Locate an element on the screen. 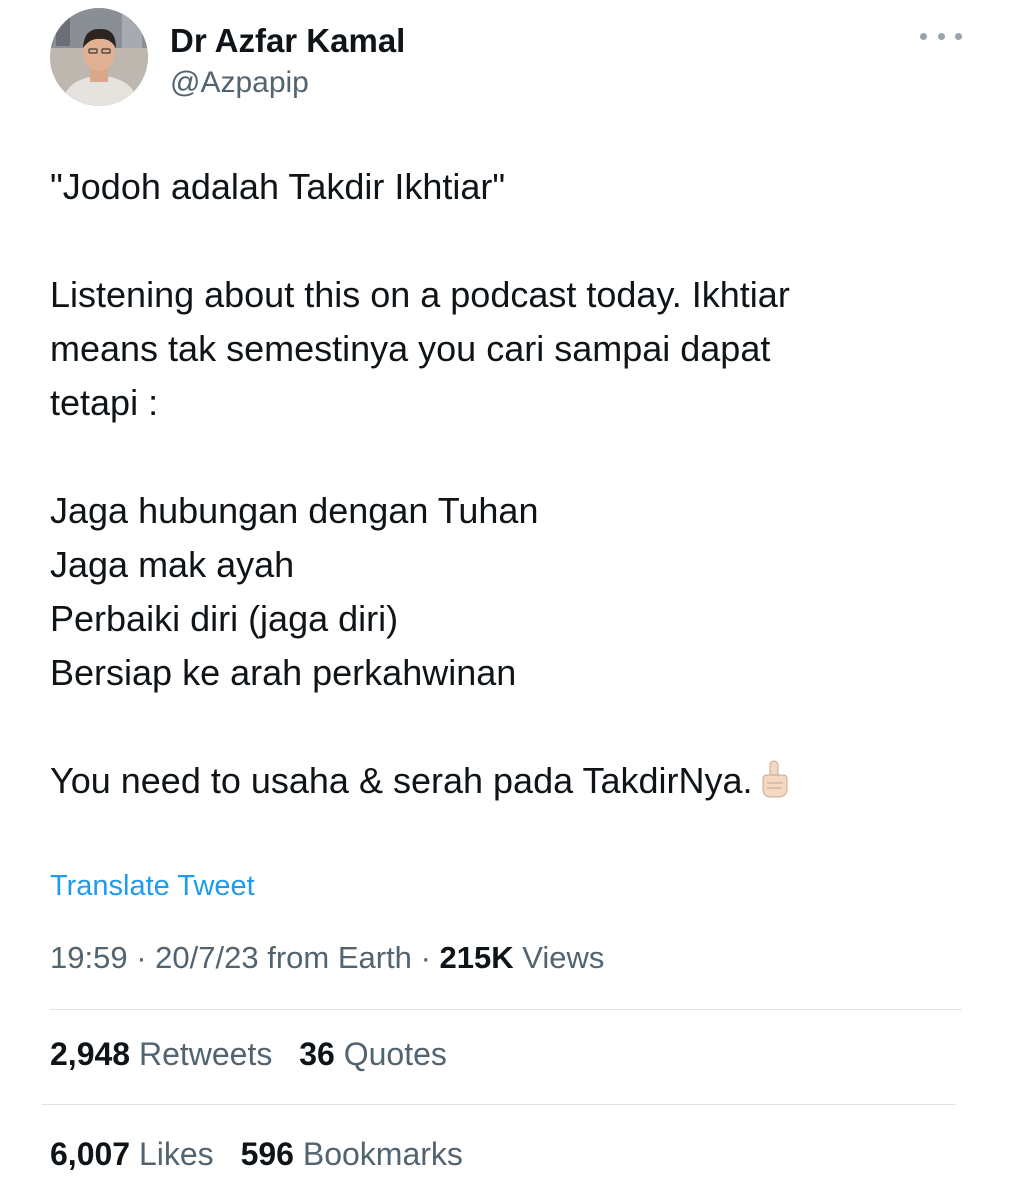  retweets-stat: 2,948 Retweets is located at coordinates (161, 1054).